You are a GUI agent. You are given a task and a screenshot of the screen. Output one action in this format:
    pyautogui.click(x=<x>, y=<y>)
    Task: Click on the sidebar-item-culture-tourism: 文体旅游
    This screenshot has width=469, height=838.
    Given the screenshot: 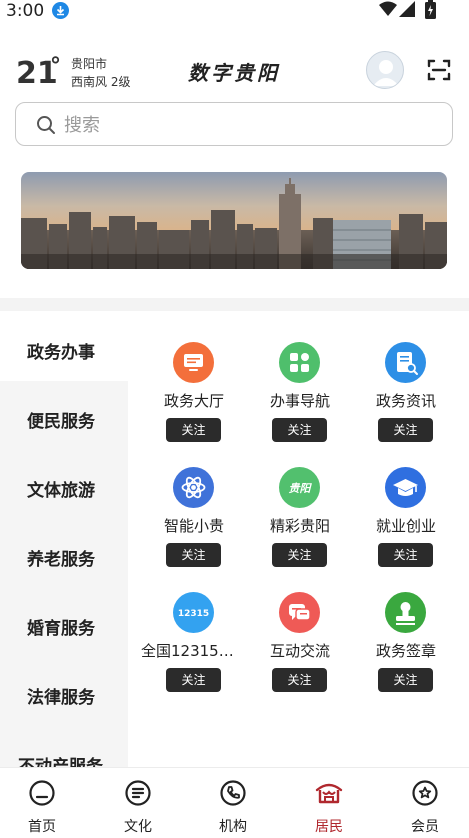 What is the action you would take?
    pyautogui.click(x=64, y=484)
    